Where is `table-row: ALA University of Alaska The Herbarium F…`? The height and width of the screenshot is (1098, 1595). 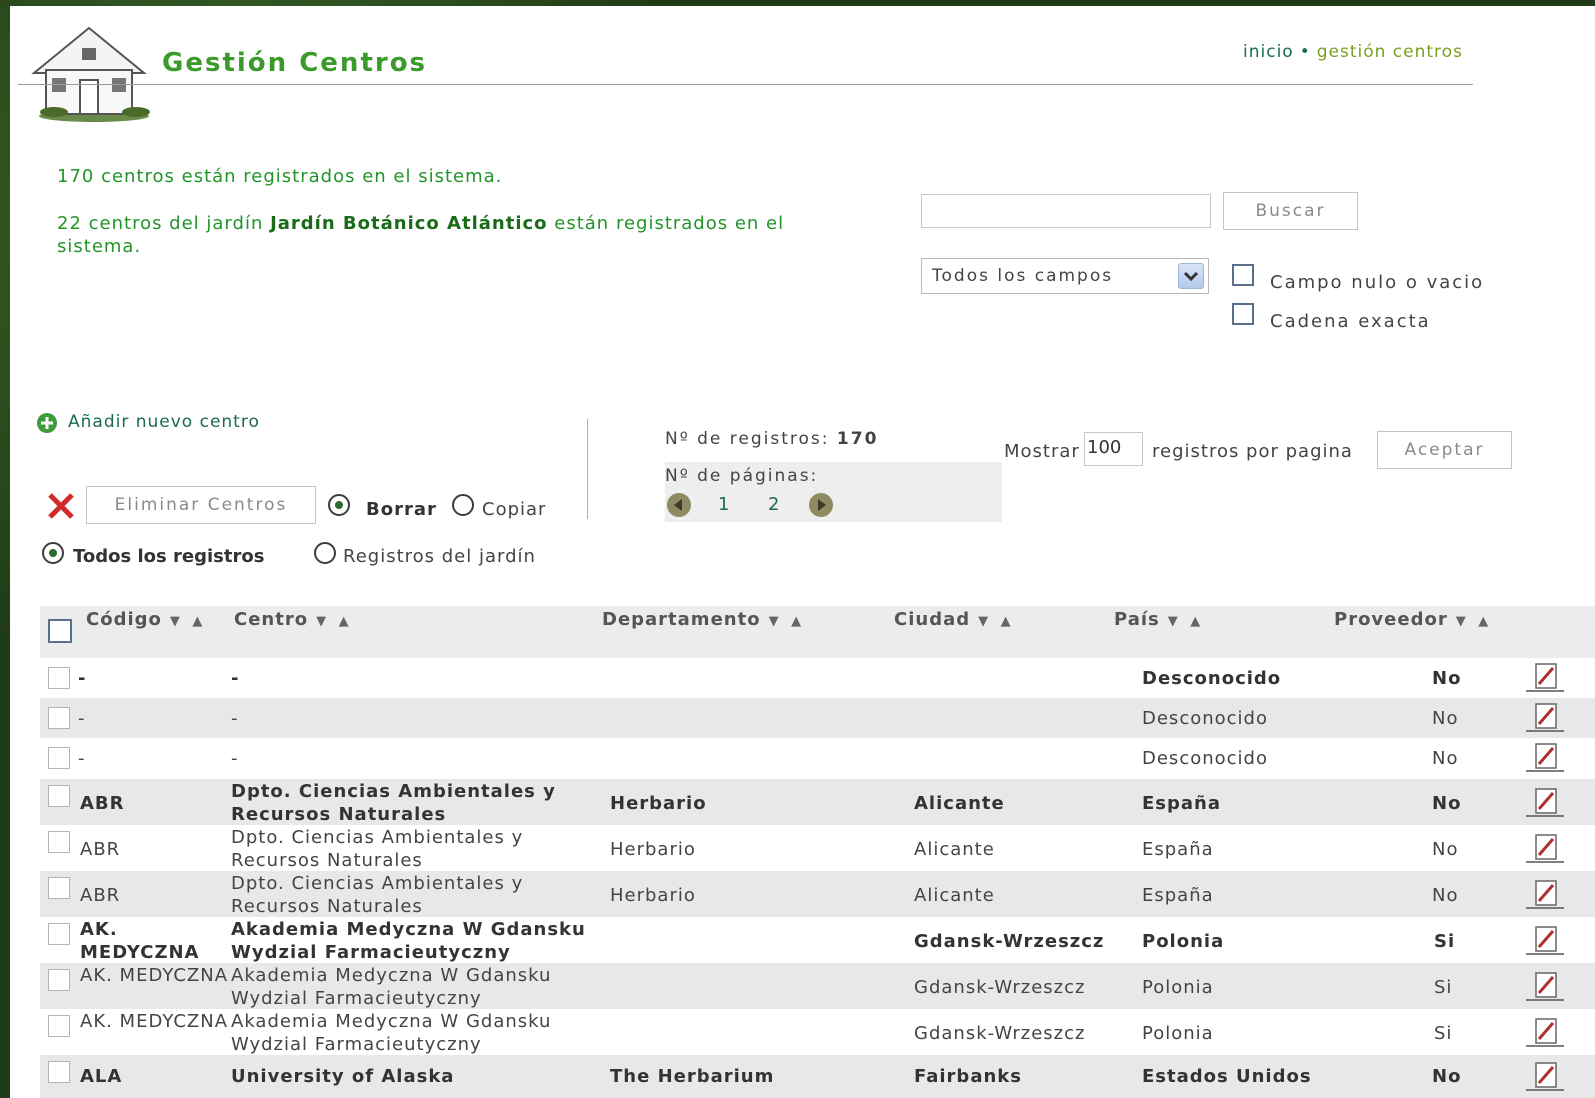 table-row: ALA University of Alaska The Herbarium F… is located at coordinates (817, 1076).